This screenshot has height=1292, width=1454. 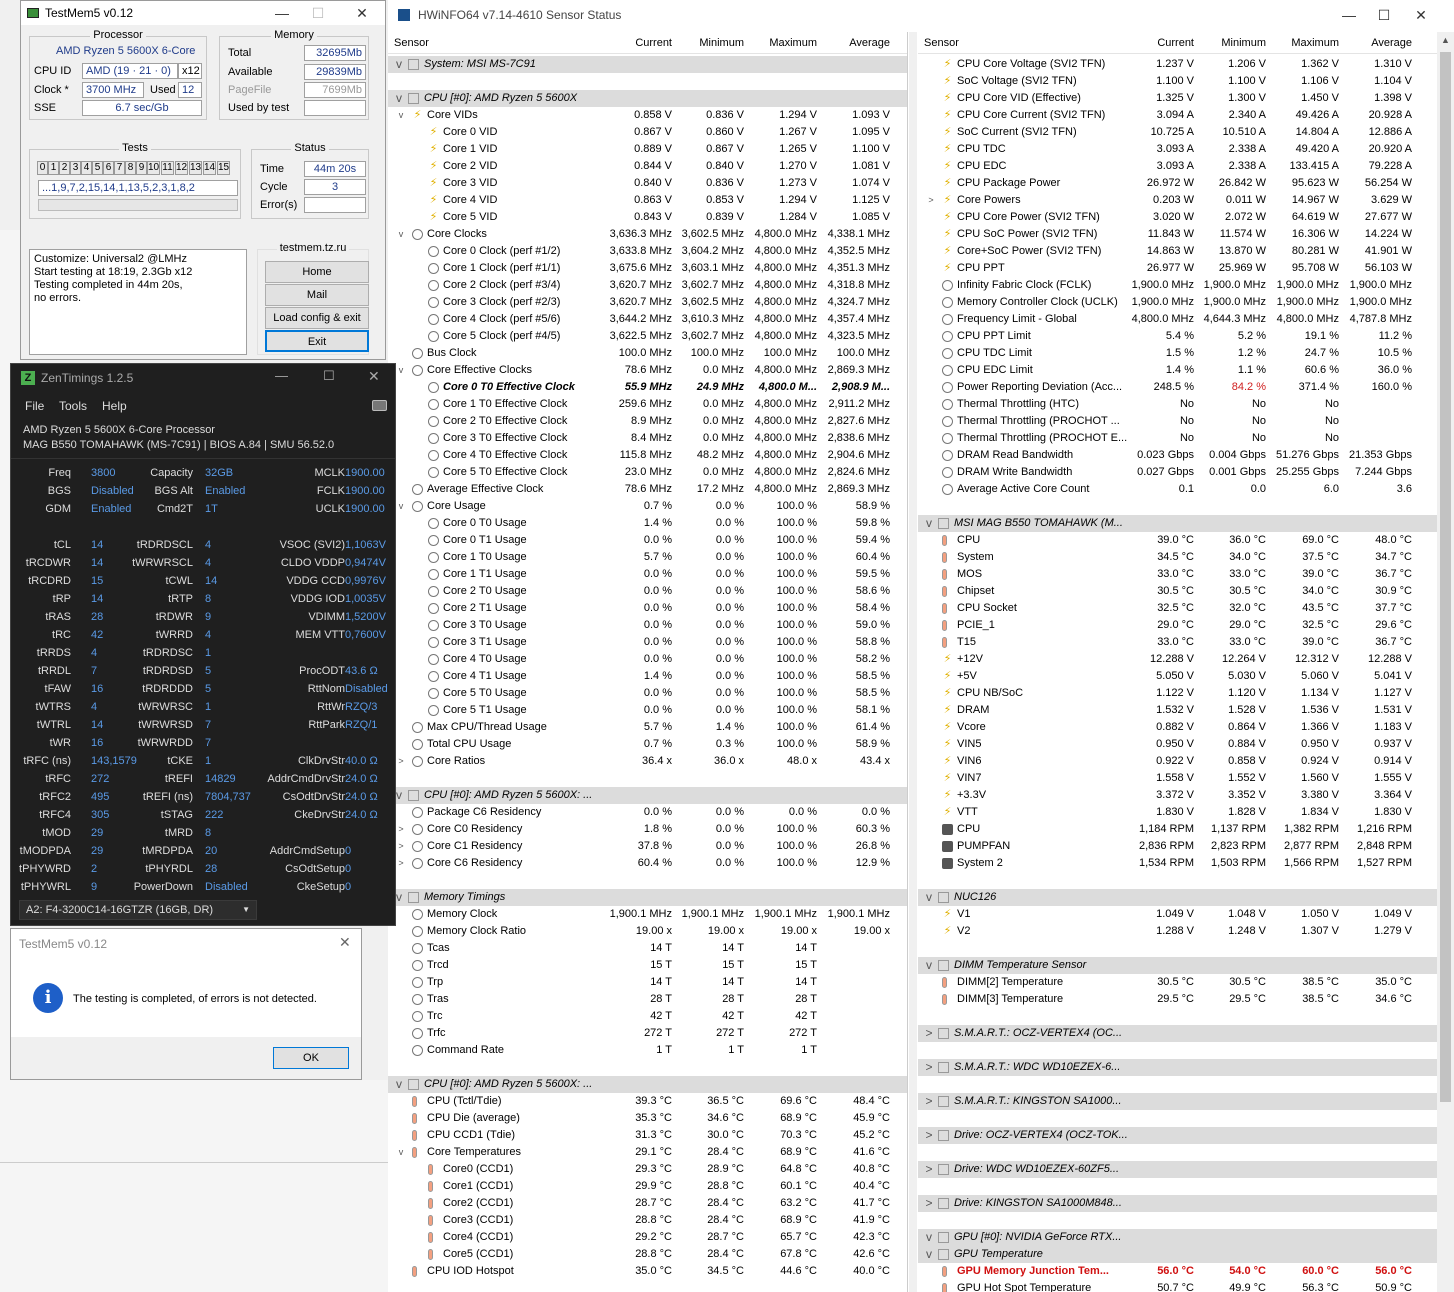 What do you see at coordinates (317, 295) in the screenshot?
I see `mail-button: Mail` at bounding box center [317, 295].